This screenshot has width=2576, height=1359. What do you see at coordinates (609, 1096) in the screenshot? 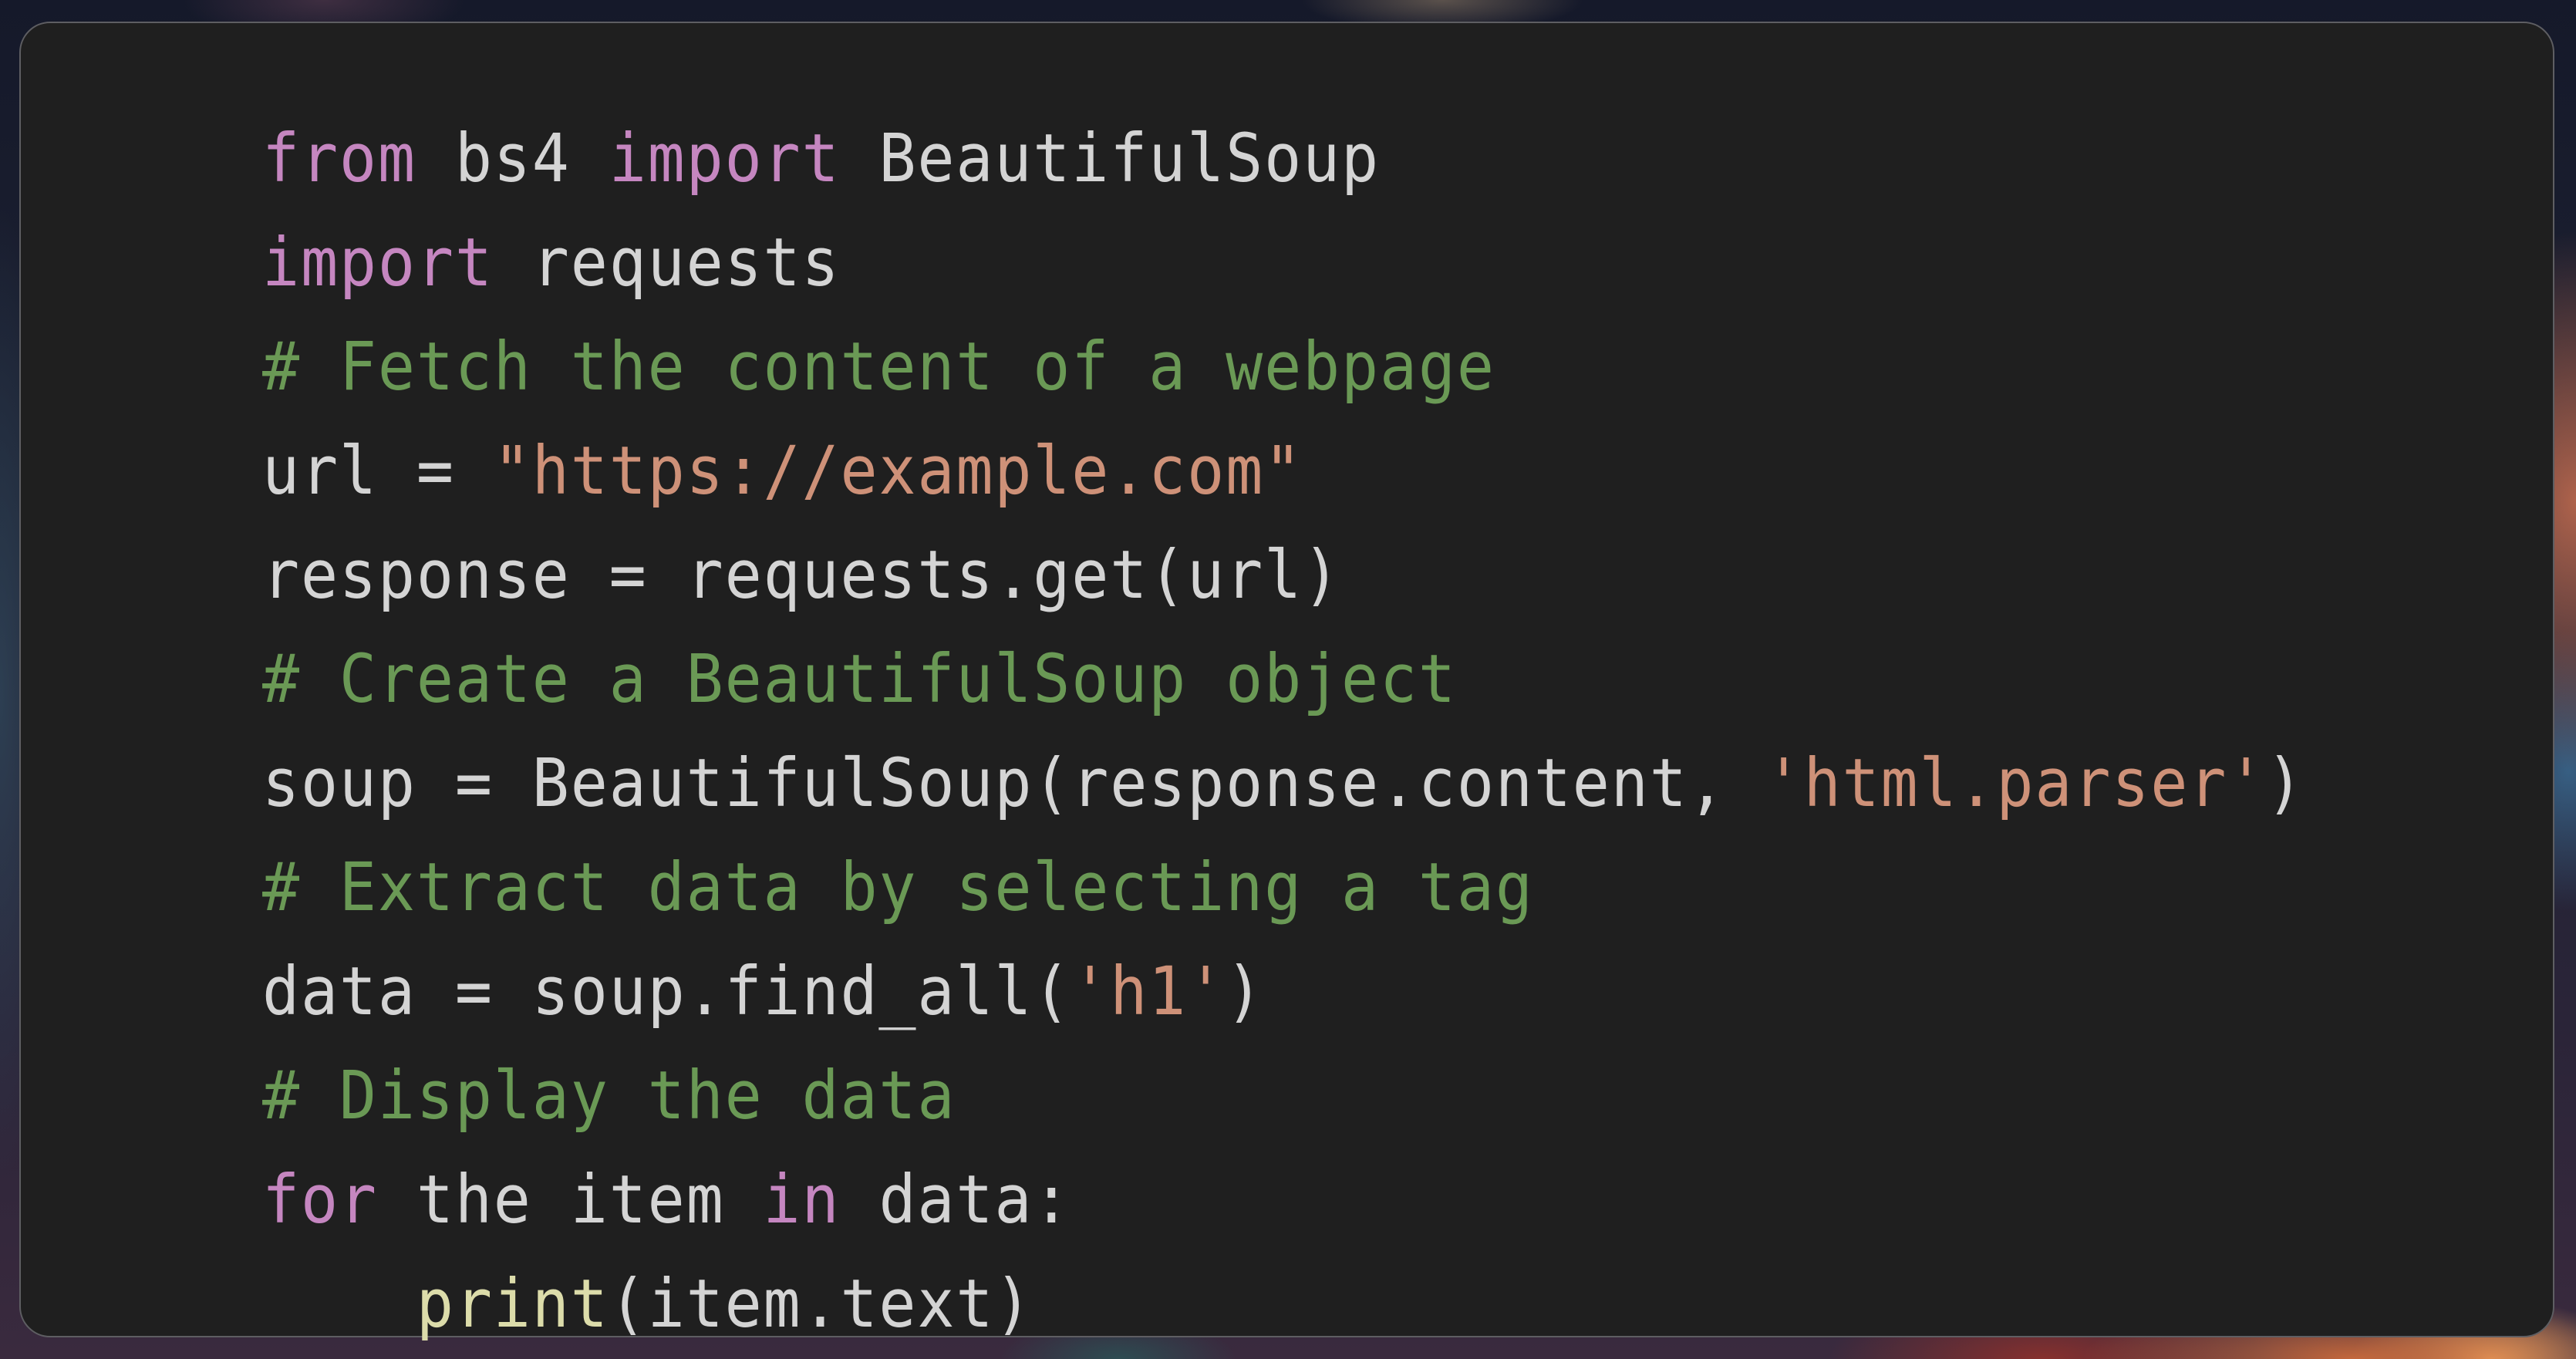
I see `comment-token: # Display the data` at bounding box center [609, 1096].